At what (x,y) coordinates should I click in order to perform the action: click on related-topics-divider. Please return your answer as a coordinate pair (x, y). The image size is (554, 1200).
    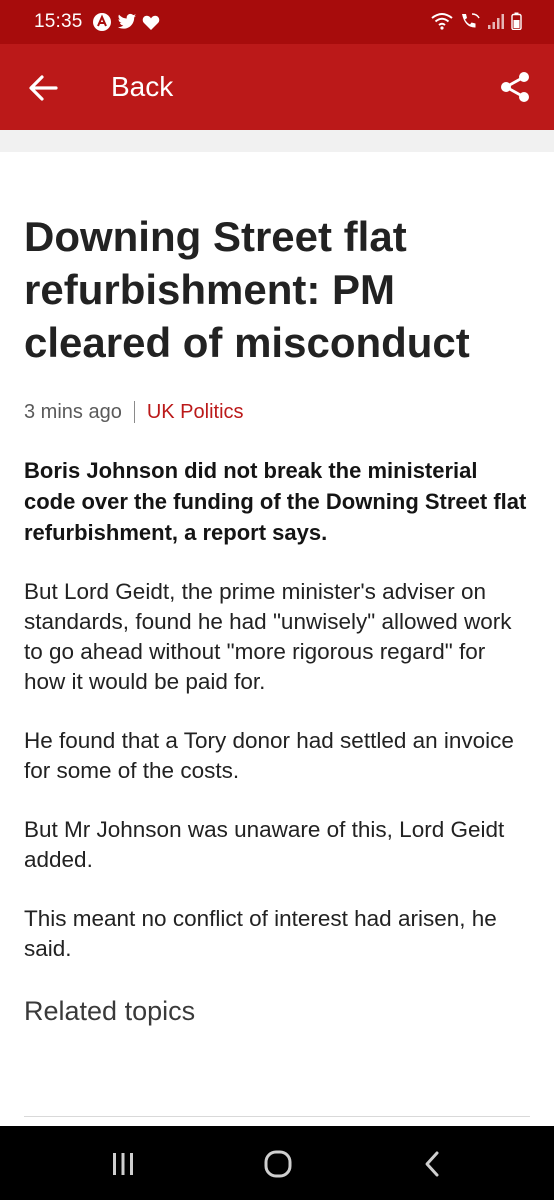
    Looking at the image, I should click on (277, 1116).